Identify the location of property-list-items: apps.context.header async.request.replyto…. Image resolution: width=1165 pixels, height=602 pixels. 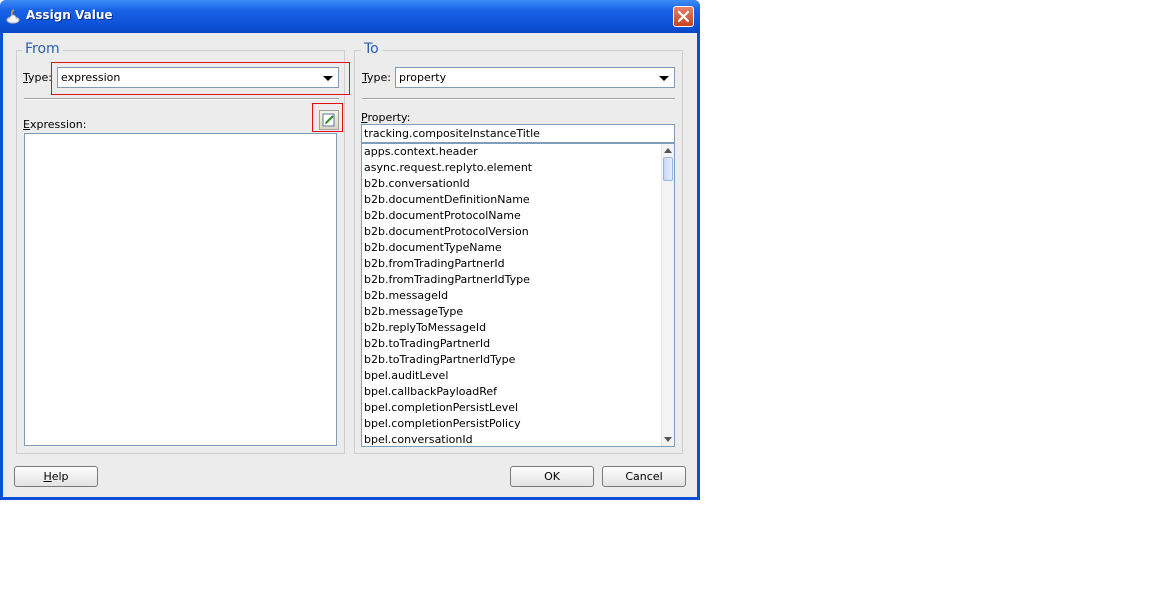
(518, 295).